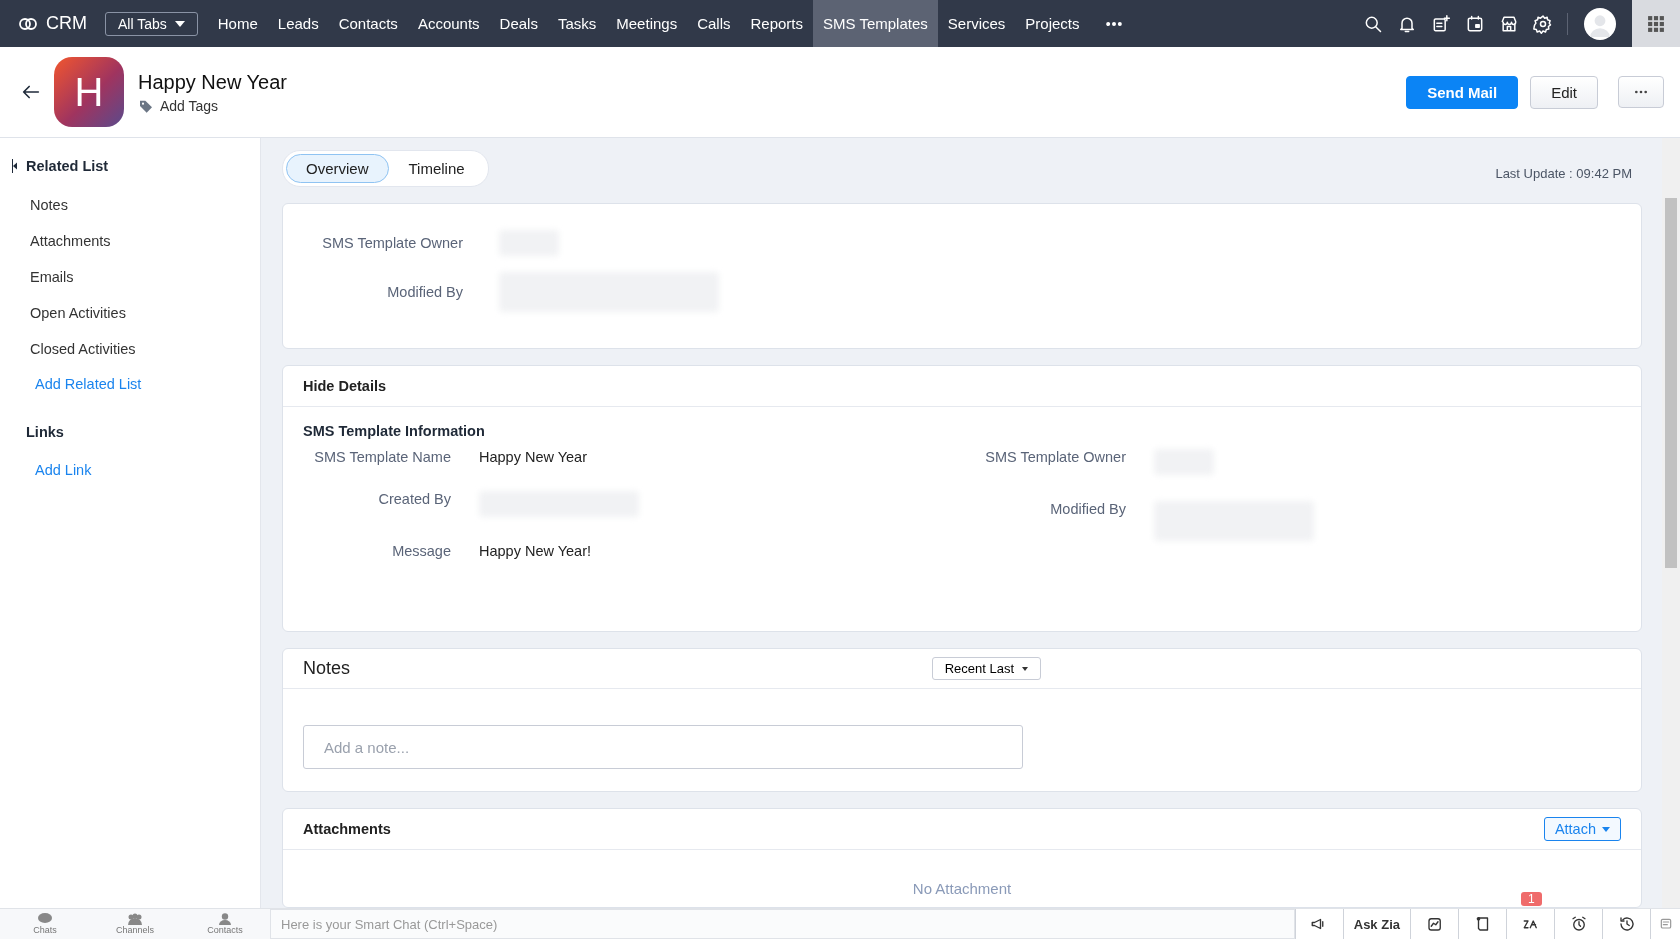 The width and height of the screenshot is (1680, 939). What do you see at coordinates (130, 278) in the screenshot?
I see `related-list-item: Emails` at bounding box center [130, 278].